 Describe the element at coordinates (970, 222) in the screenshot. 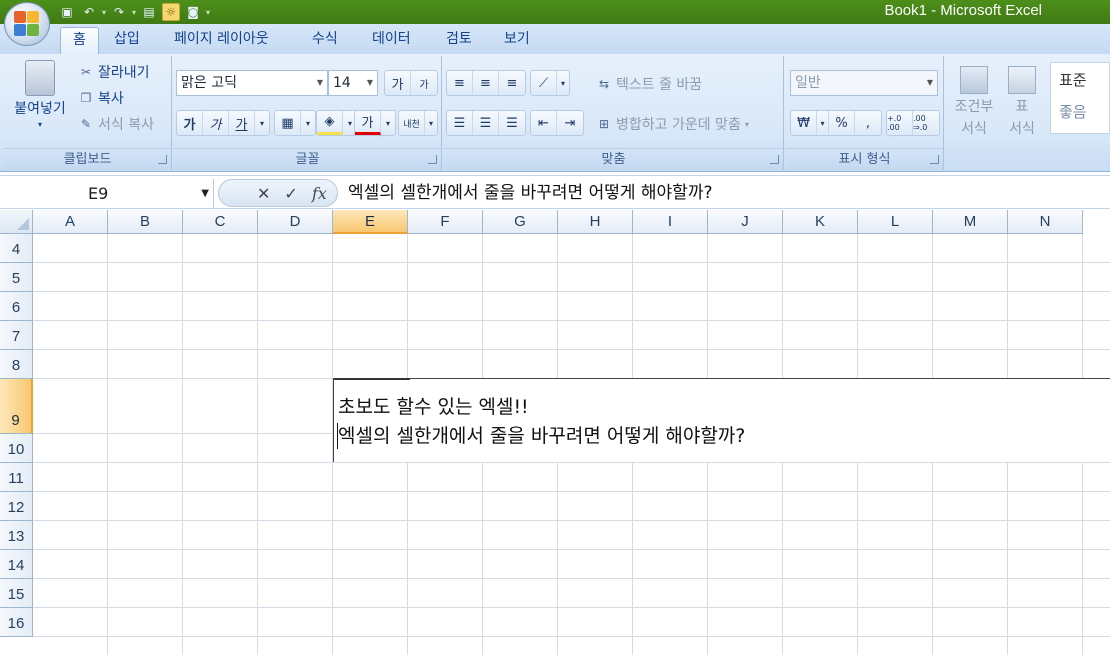

I see `column-header-m: M` at that location.